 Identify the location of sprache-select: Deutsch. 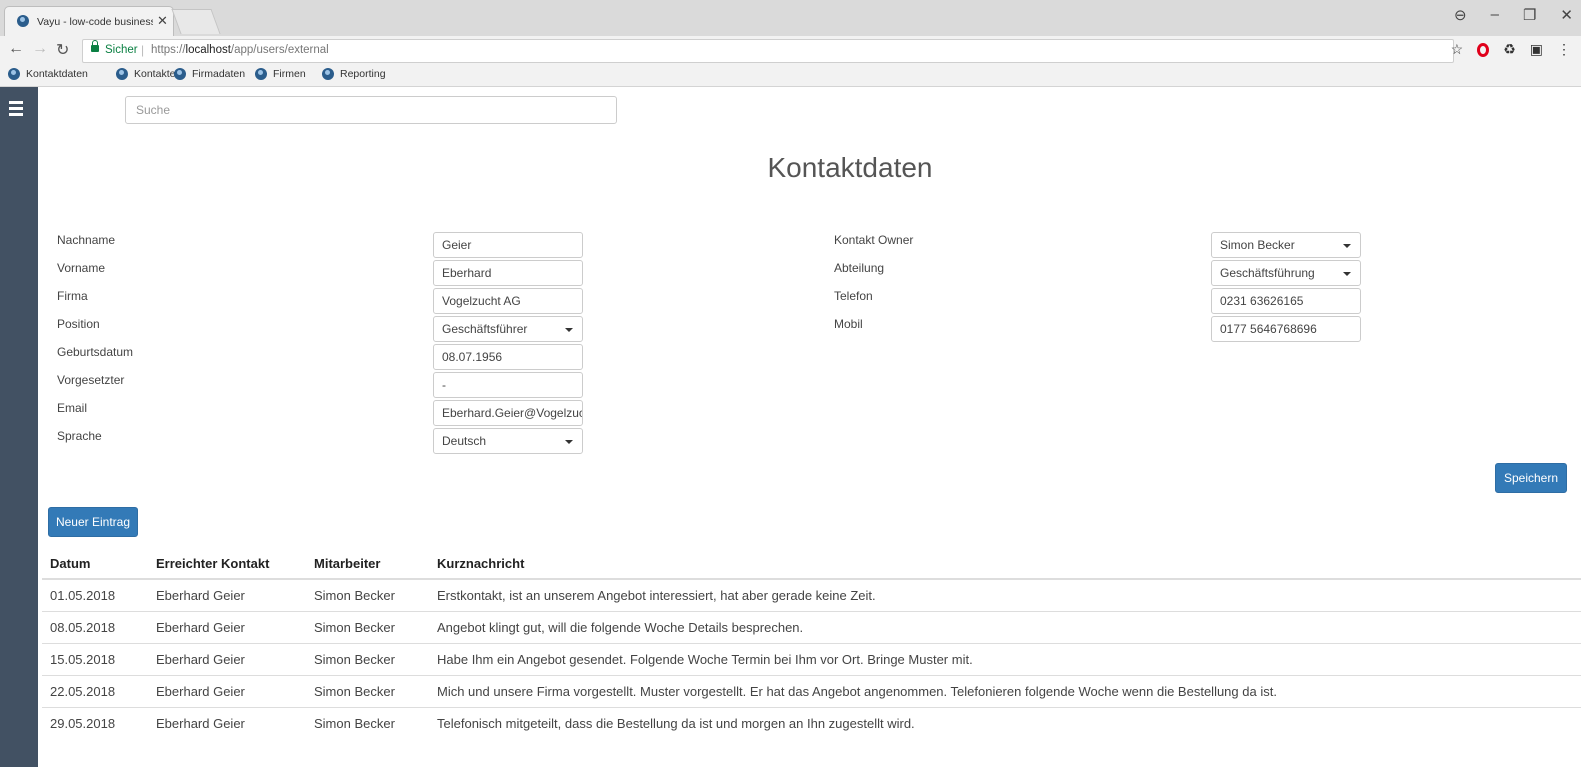
(508, 441).